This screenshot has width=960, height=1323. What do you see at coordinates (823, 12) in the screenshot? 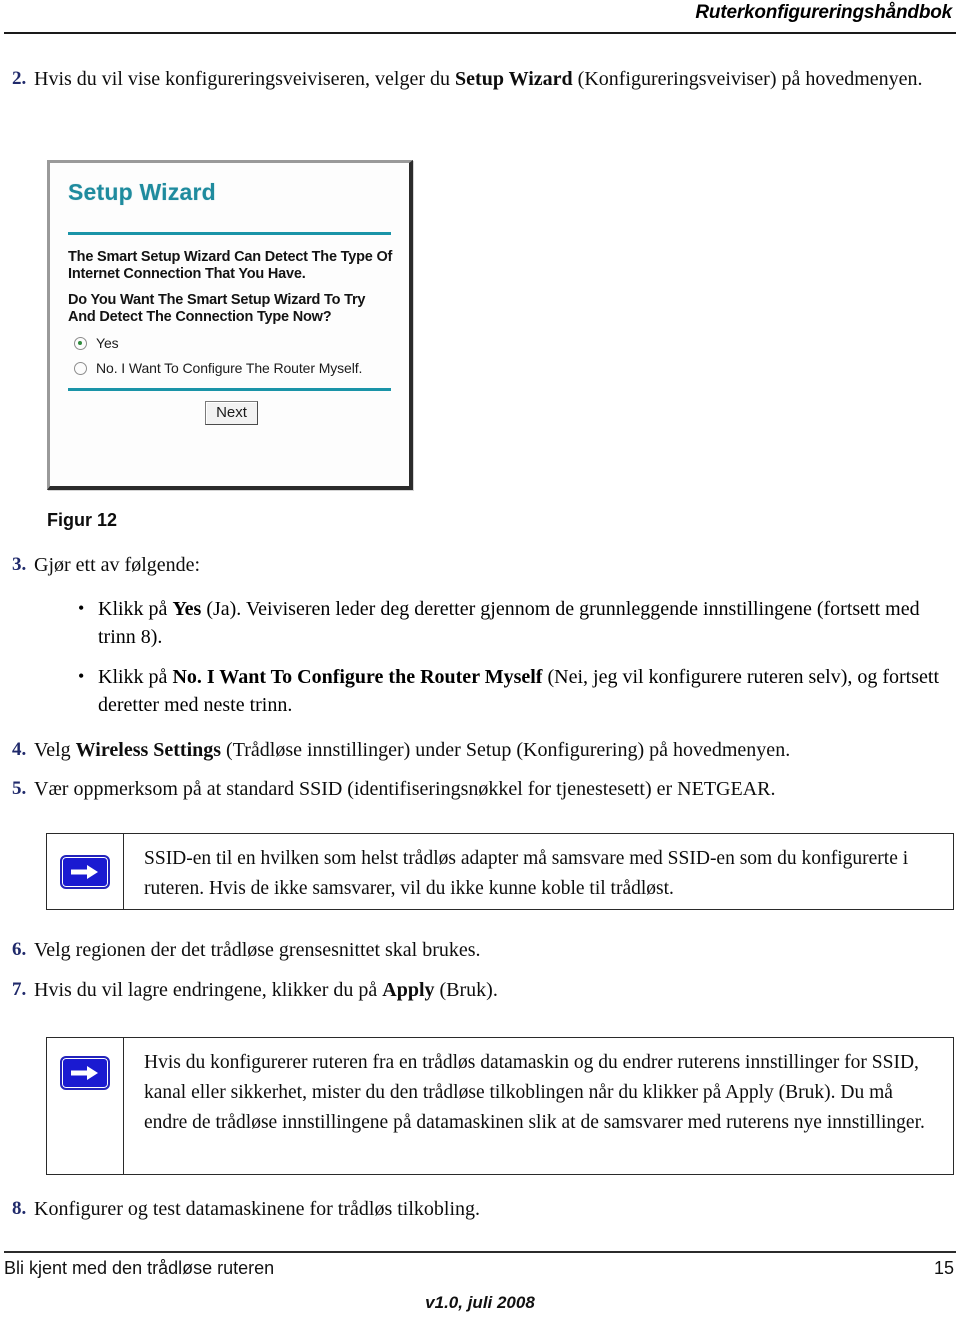
I see `page-header-title: Ruterkonfigureringshåndbok` at bounding box center [823, 12].